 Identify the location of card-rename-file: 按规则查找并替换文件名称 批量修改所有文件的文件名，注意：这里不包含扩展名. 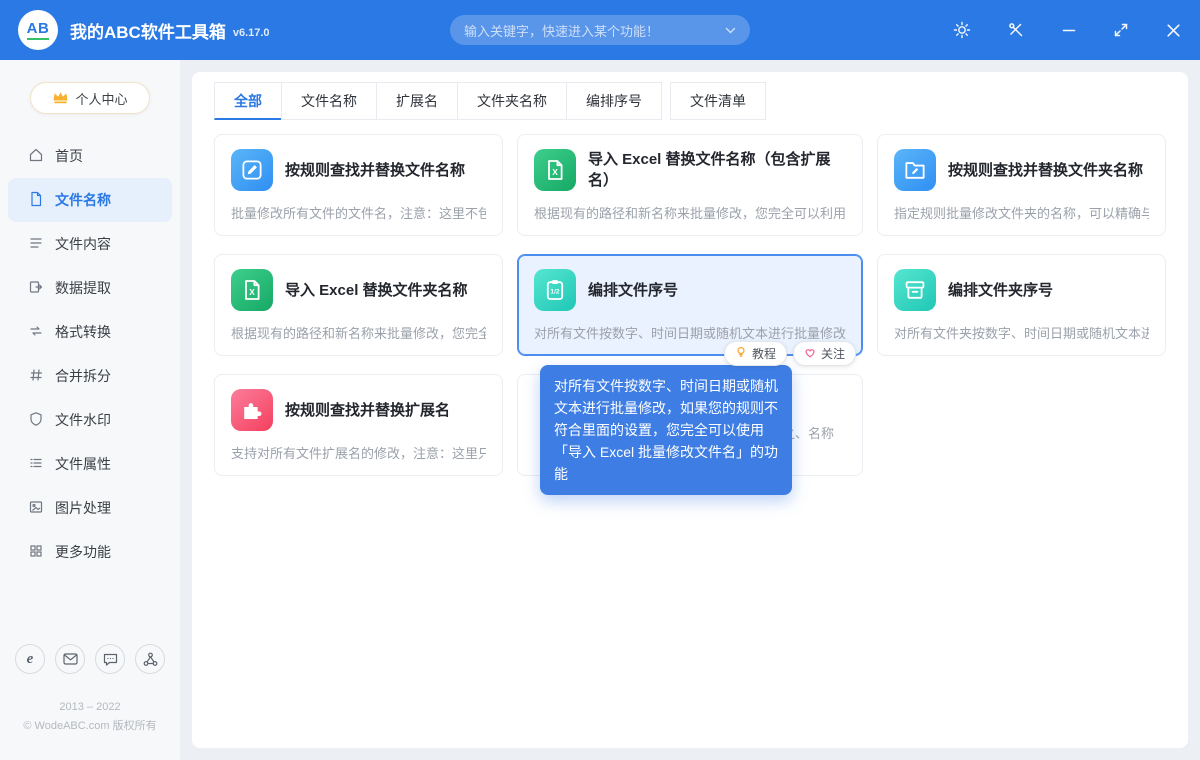
(358, 185).